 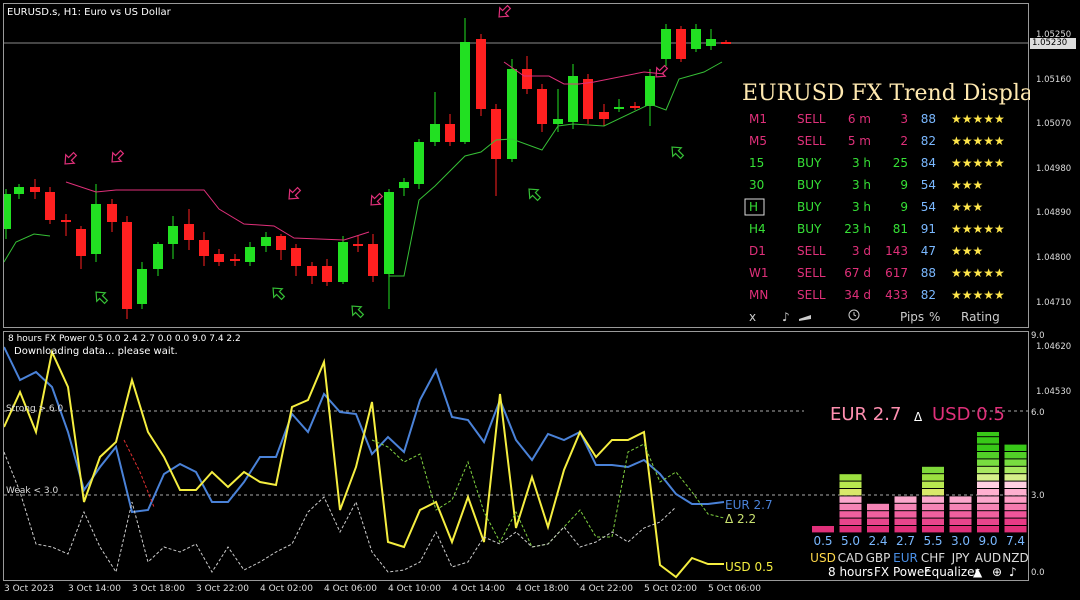 What do you see at coordinates (896, 273) in the screenshot?
I see `trend-pips: 617` at bounding box center [896, 273].